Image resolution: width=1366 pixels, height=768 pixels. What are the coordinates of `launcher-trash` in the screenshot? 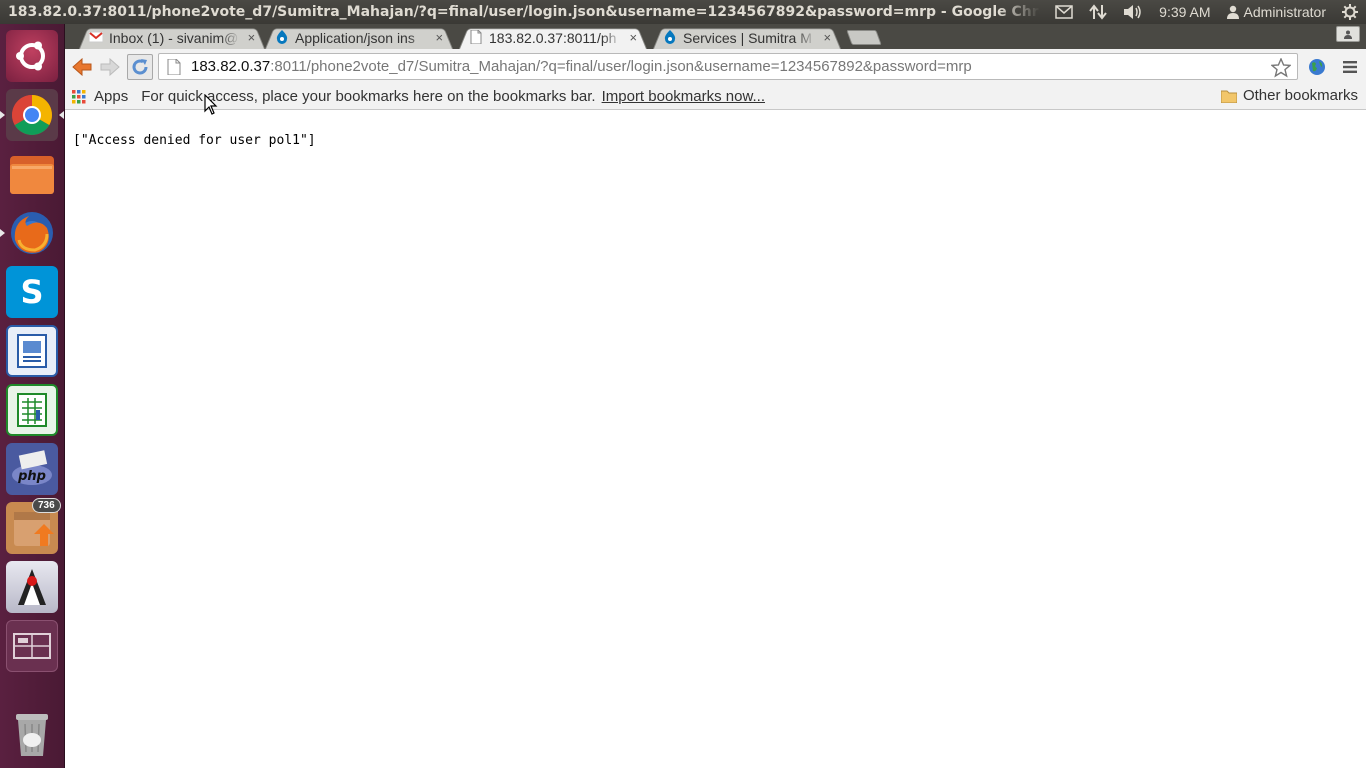 It's located at (32, 734).